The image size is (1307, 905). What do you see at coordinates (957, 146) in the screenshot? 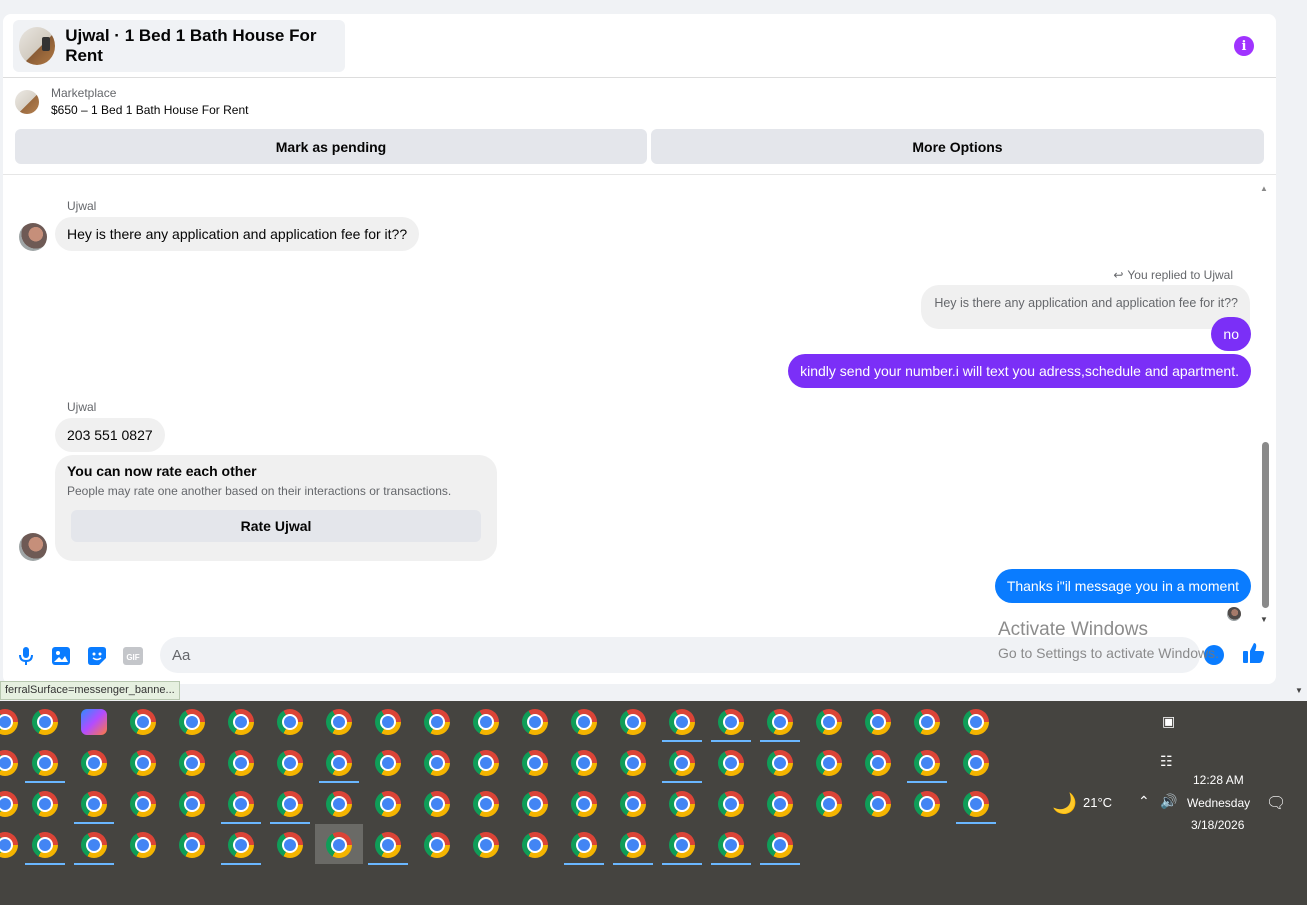
I see `more-options-button: More Options` at bounding box center [957, 146].